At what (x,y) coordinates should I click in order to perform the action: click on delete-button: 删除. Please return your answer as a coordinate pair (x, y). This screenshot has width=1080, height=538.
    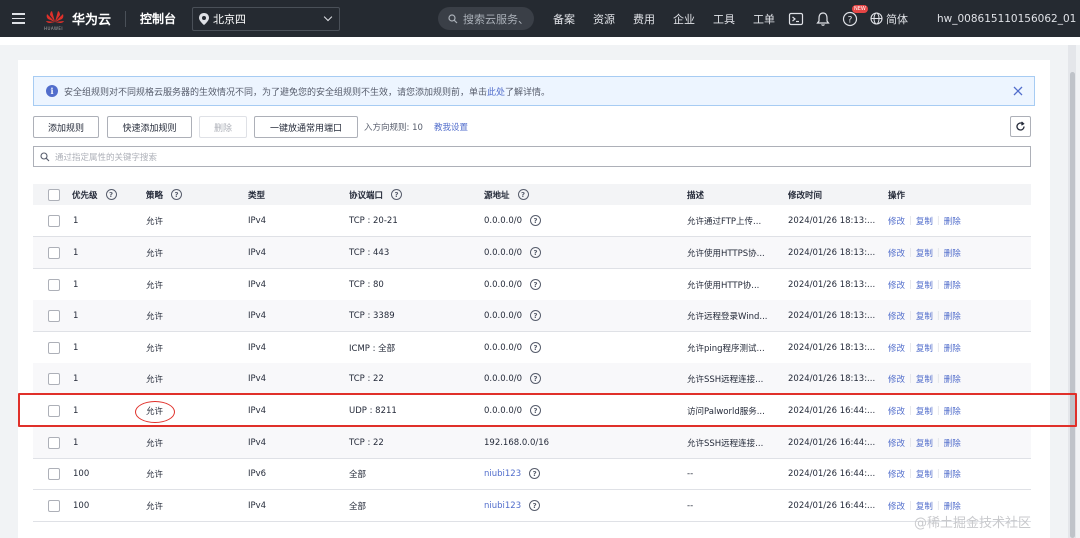
    Looking at the image, I should click on (223, 127).